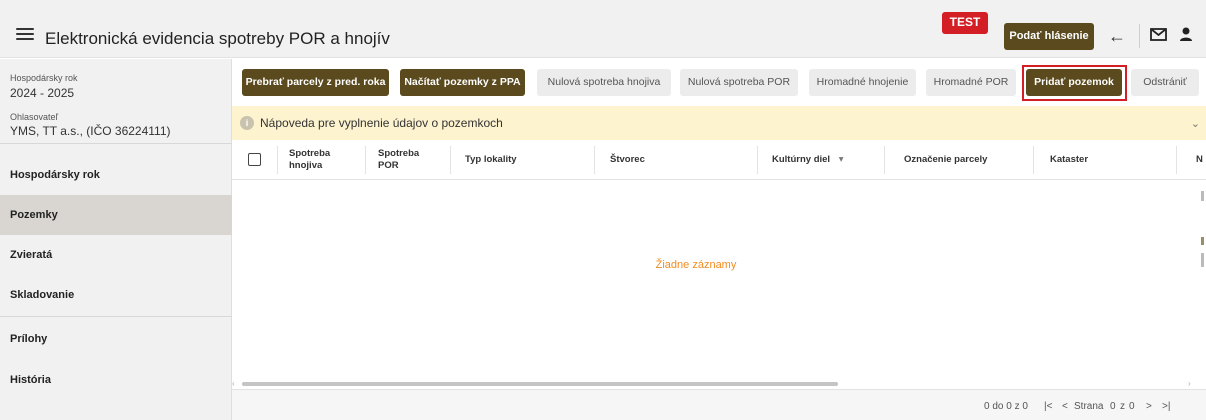 The height and width of the screenshot is (420, 1206). I want to click on pagination-bar: 0 do 0 z 0 |< < Strana 0 z 0 > >|, so click(719, 404).